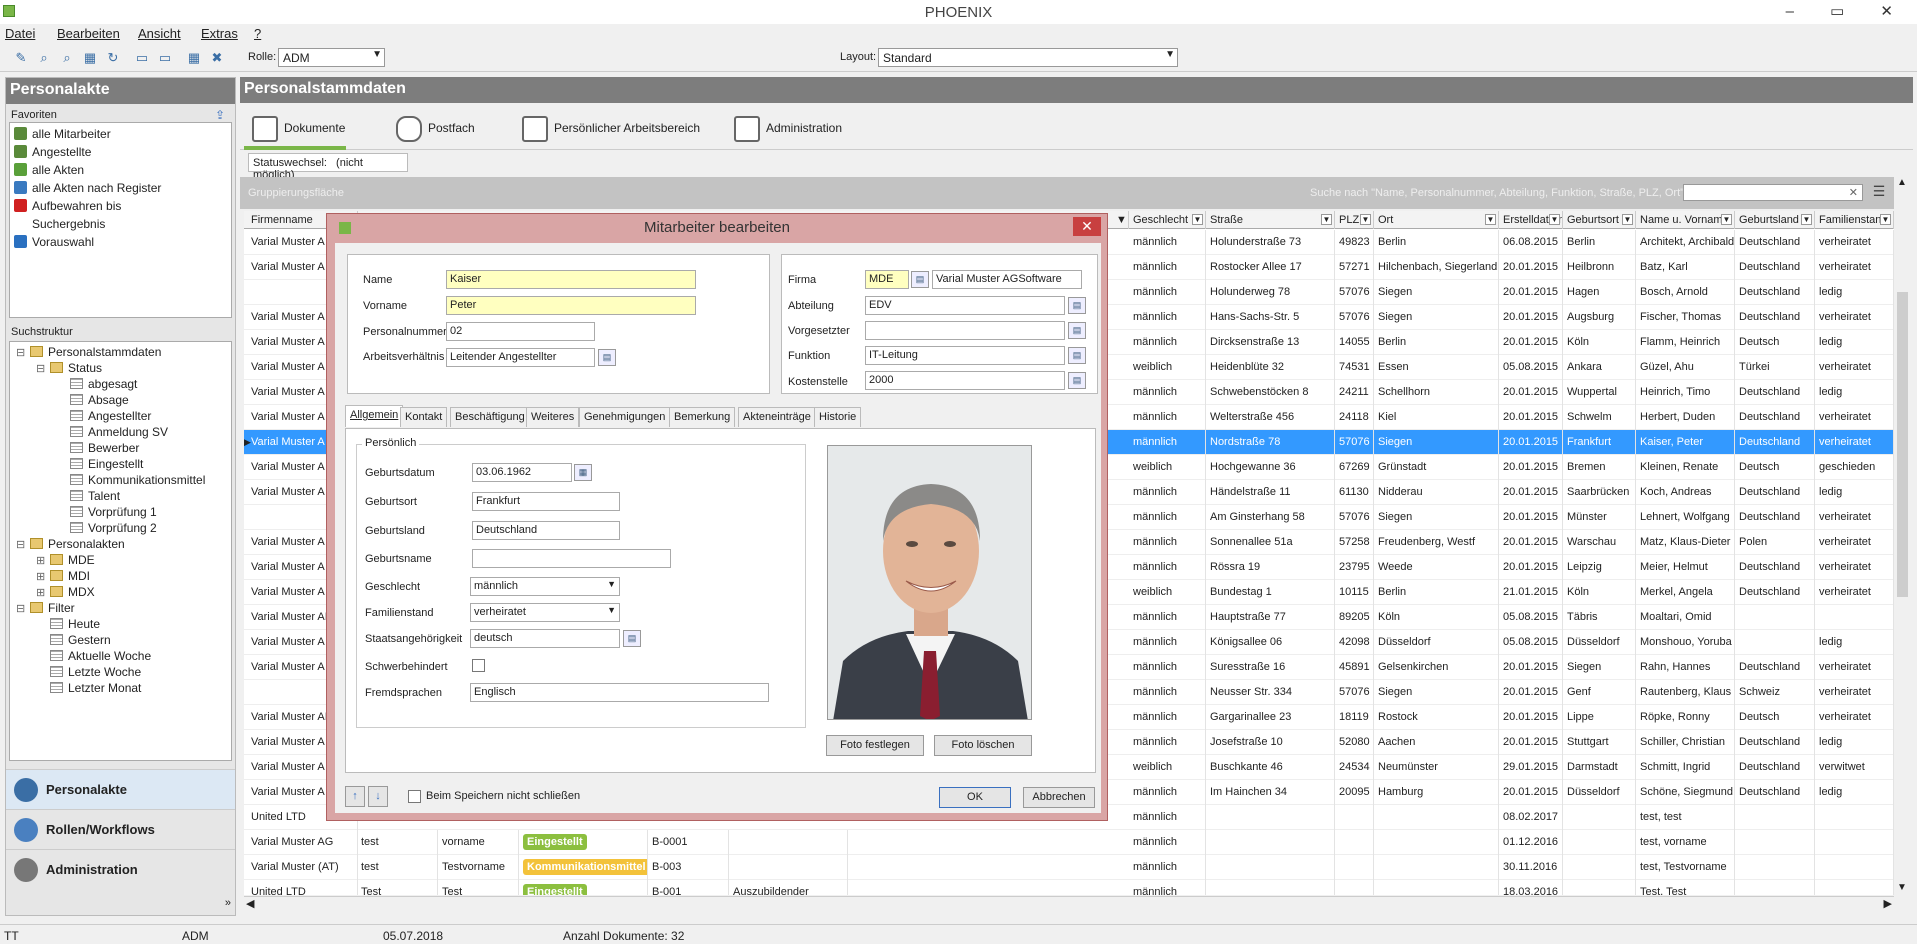 This screenshot has width=1917, height=944. Describe the element at coordinates (65, 560) in the screenshot. I see `tree-item: ⊞ MDE` at that location.